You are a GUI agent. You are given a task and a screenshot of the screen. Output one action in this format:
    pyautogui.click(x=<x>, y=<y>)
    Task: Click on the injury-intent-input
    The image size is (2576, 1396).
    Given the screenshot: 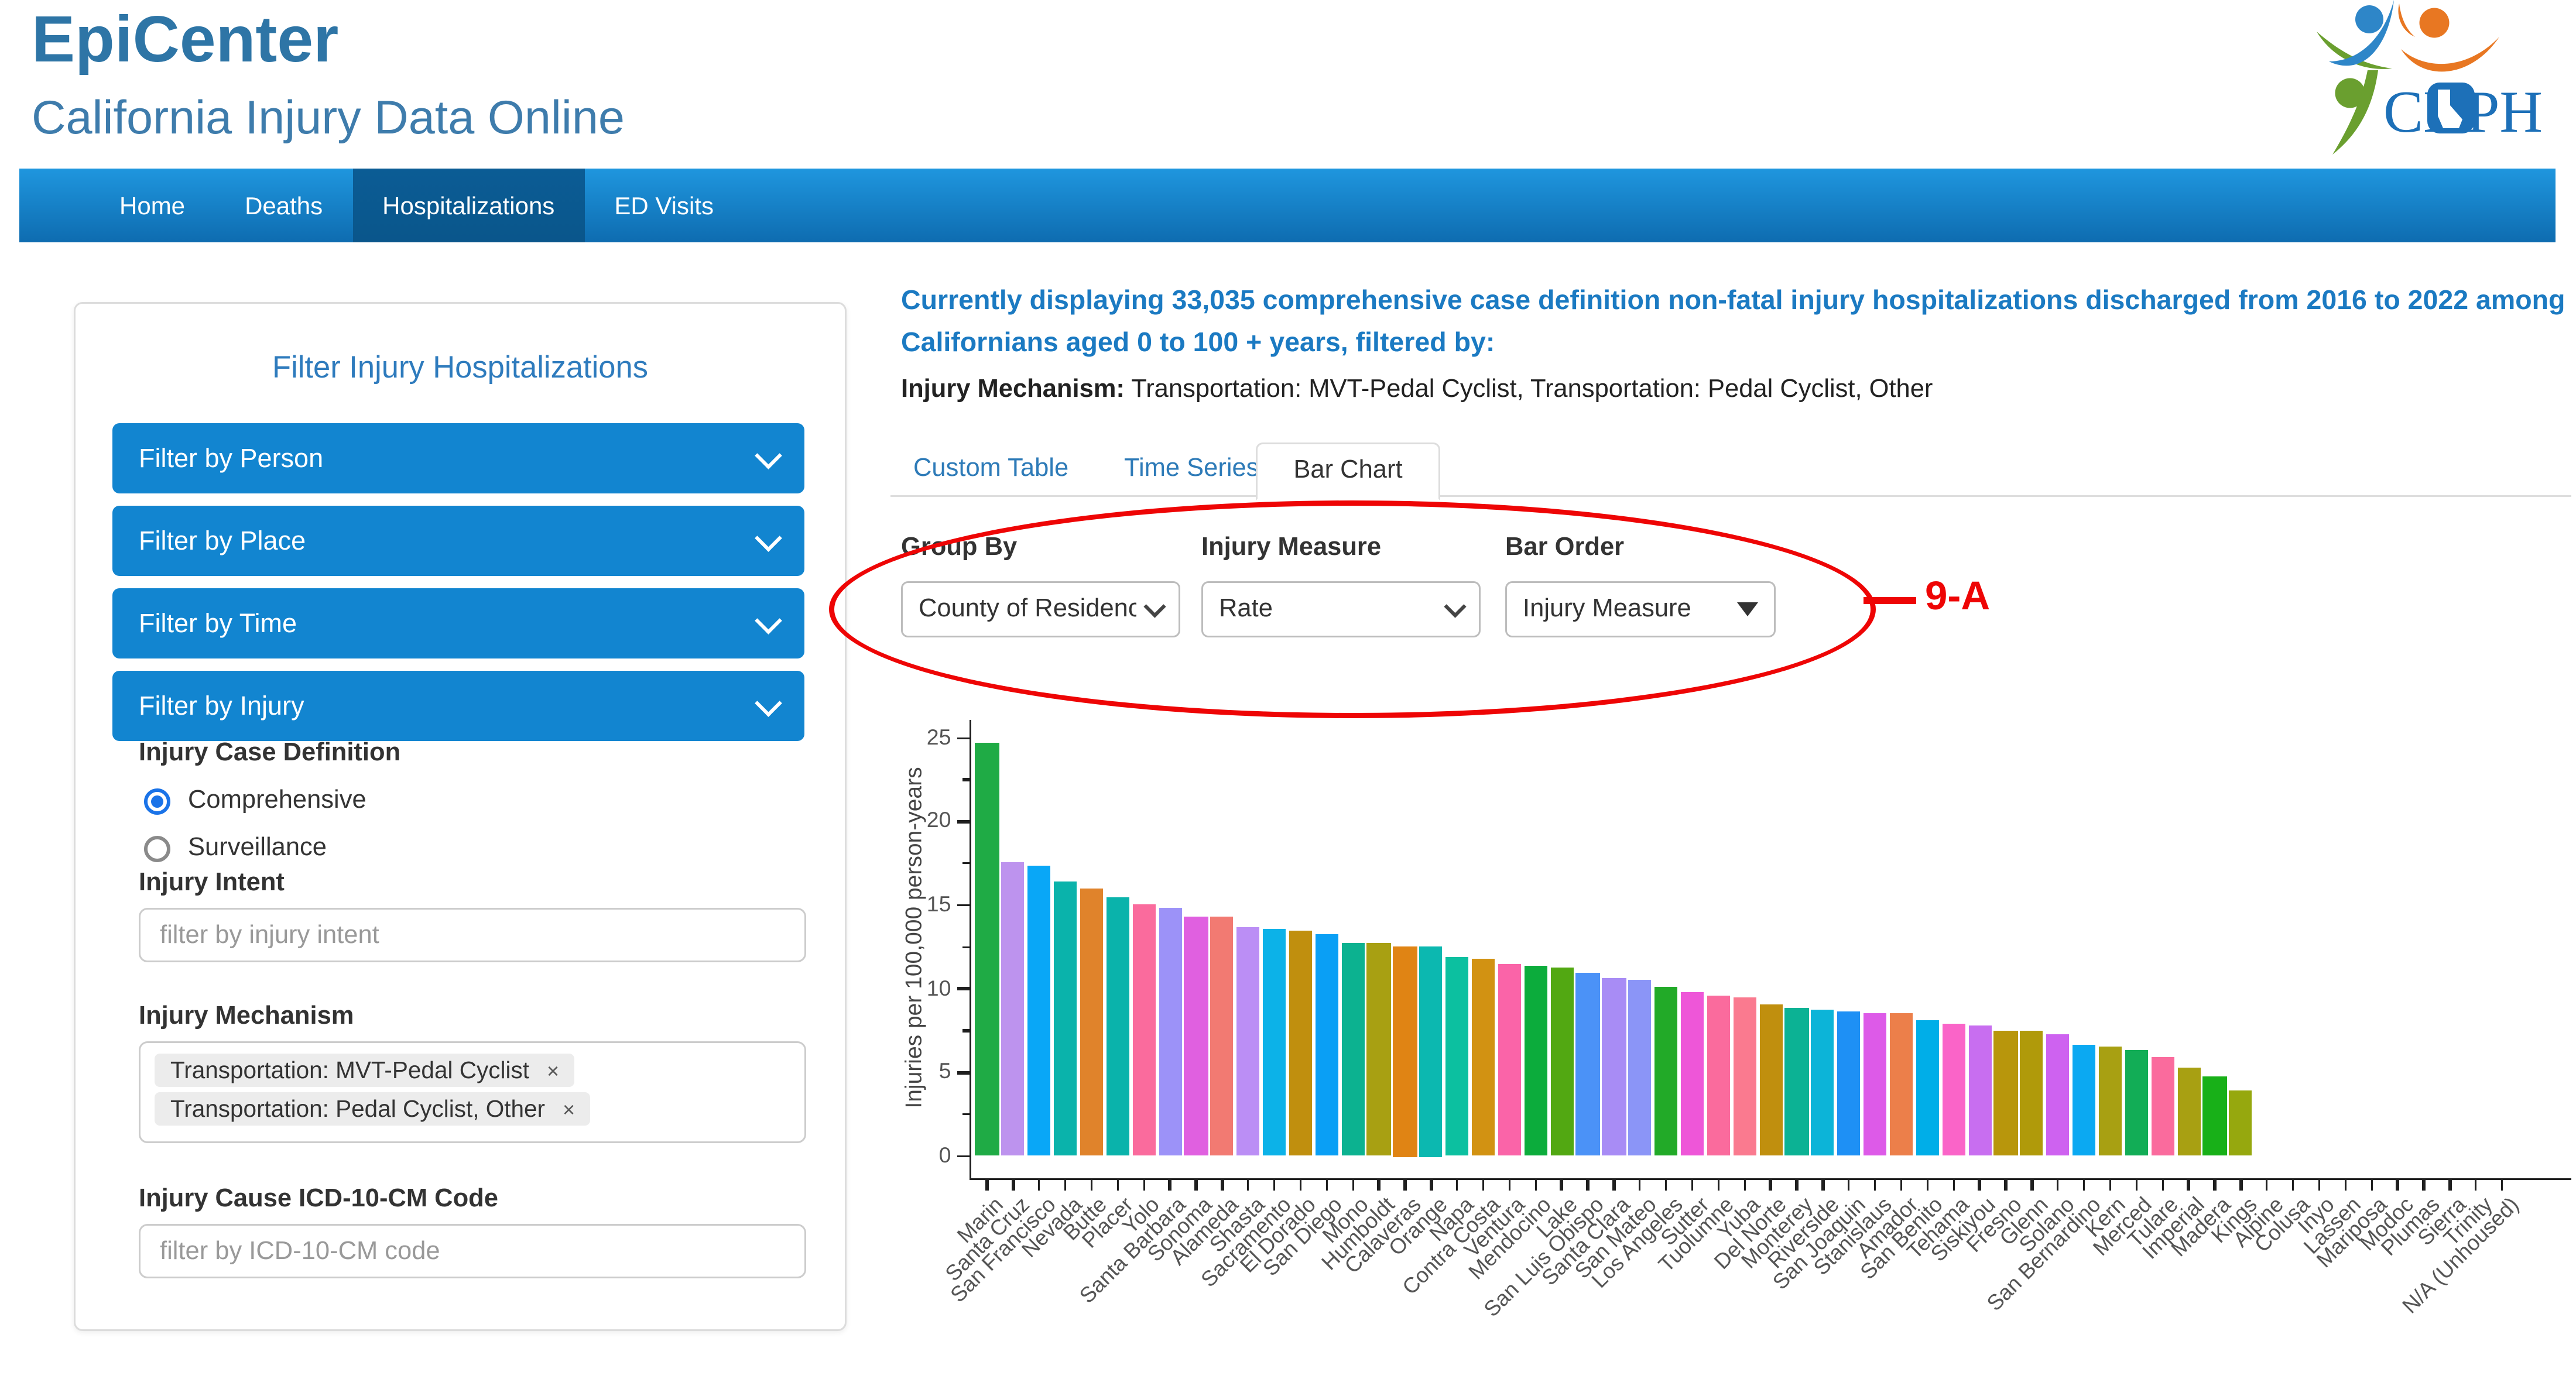 What is the action you would take?
    pyautogui.click(x=472, y=935)
    